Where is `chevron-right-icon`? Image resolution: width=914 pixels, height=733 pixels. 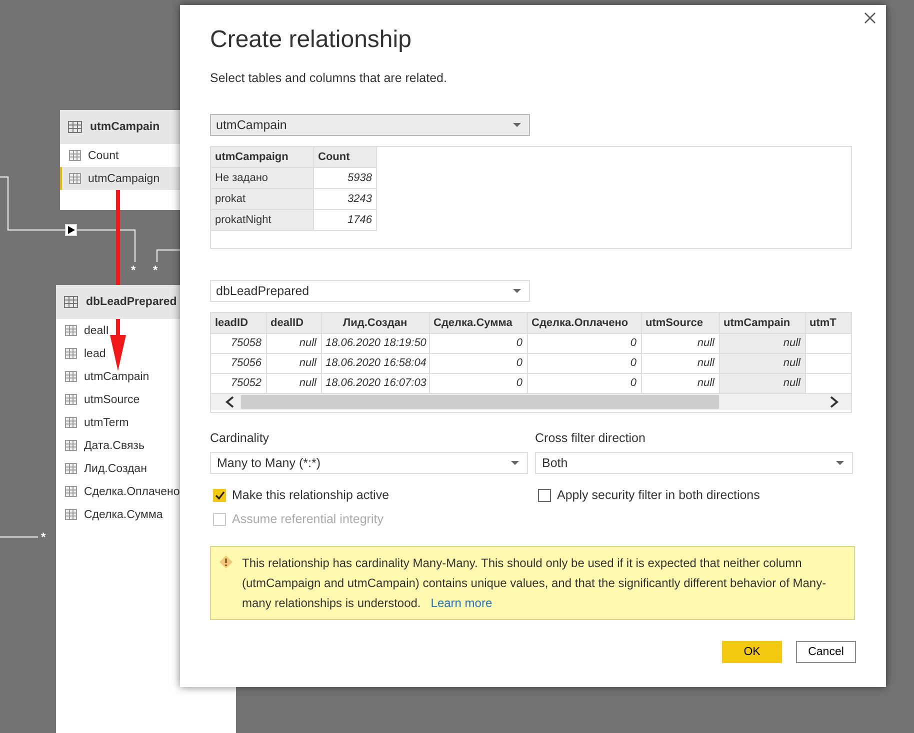 chevron-right-icon is located at coordinates (834, 402).